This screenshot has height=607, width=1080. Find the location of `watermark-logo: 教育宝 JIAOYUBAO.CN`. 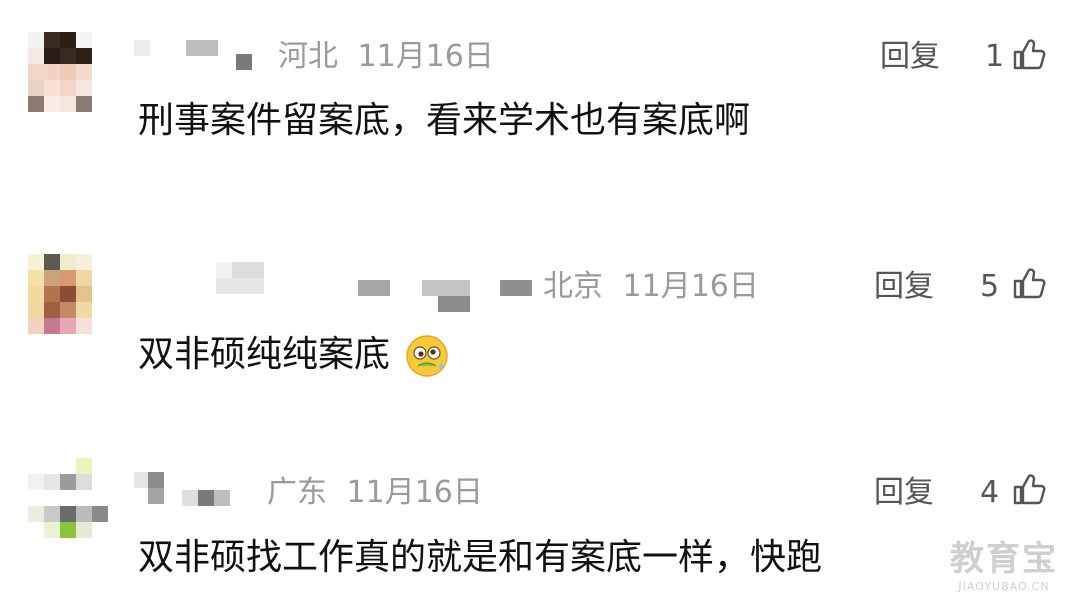

watermark-logo: 教育宝 JIAOYUBAO.CN is located at coordinates (1004, 567).